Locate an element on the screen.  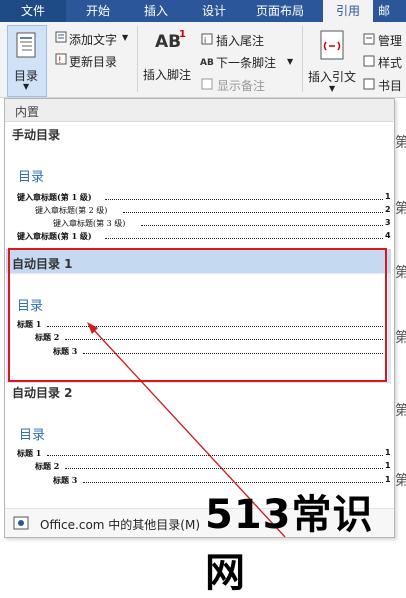
add-text-button: 添加文字 is located at coordinates (93, 39).